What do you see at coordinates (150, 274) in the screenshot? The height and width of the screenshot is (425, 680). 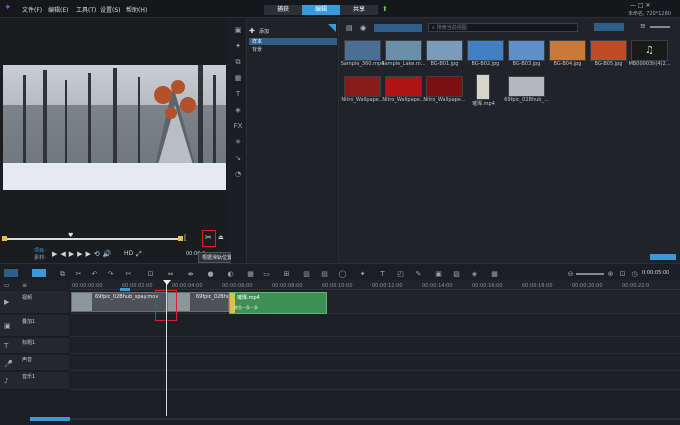 I see `crop-icon: ⊡` at bounding box center [150, 274].